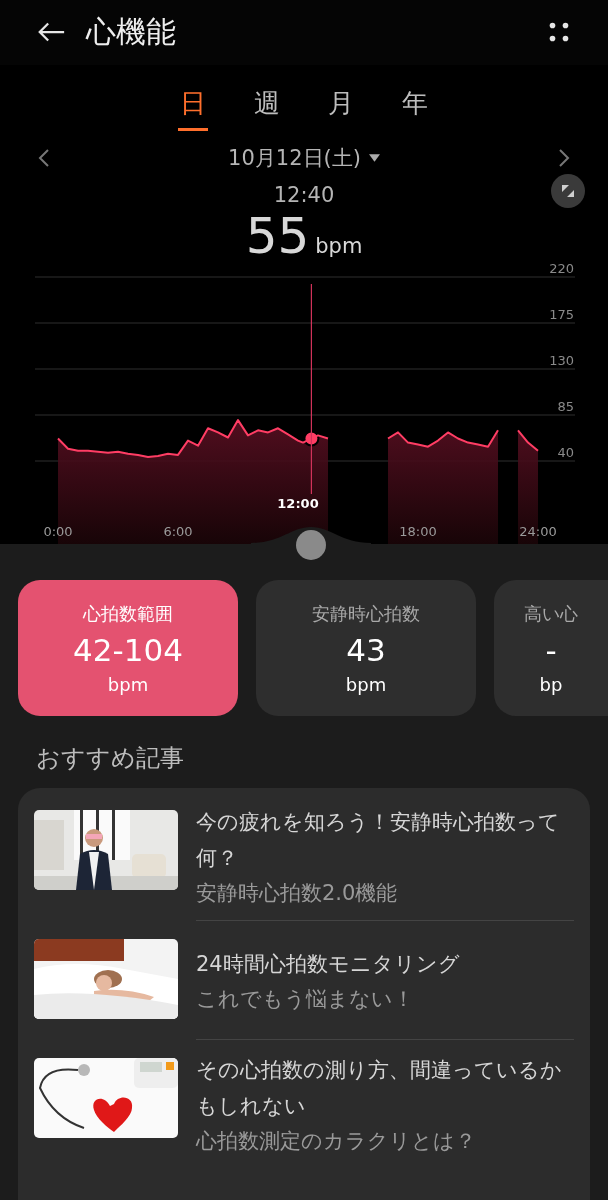 The image size is (608, 1200). I want to click on card-label: 心拍数範囲, so click(128, 613).